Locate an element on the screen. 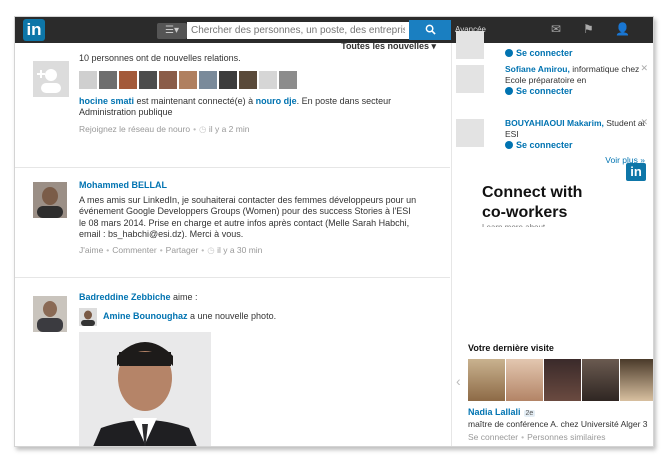 The height and width of the screenshot is (457, 661). similar-people-link: Personnes similaires is located at coordinates (566, 437).